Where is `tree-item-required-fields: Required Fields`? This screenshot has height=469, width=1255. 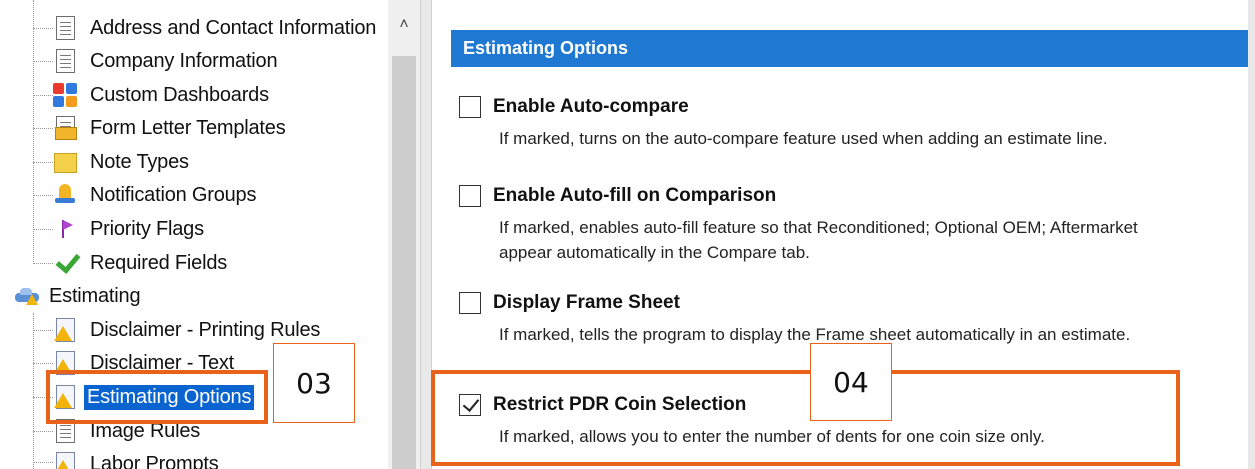 tree-item-required-fields: Required Fields is located at coordinates (141, 263).